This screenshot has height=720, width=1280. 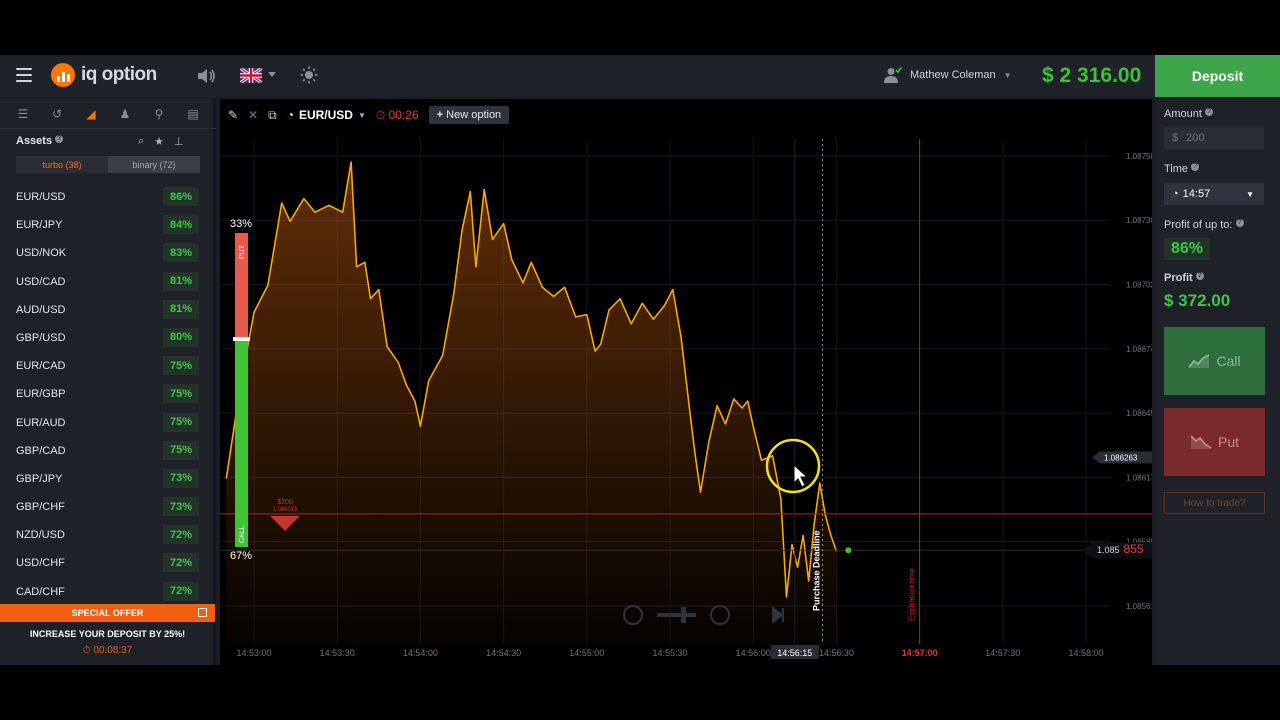 What do you see at coordinates (106, 338) in the screenshot?
I see `asset-row: GBP/USD 80%` at bounding box center [106, 338].